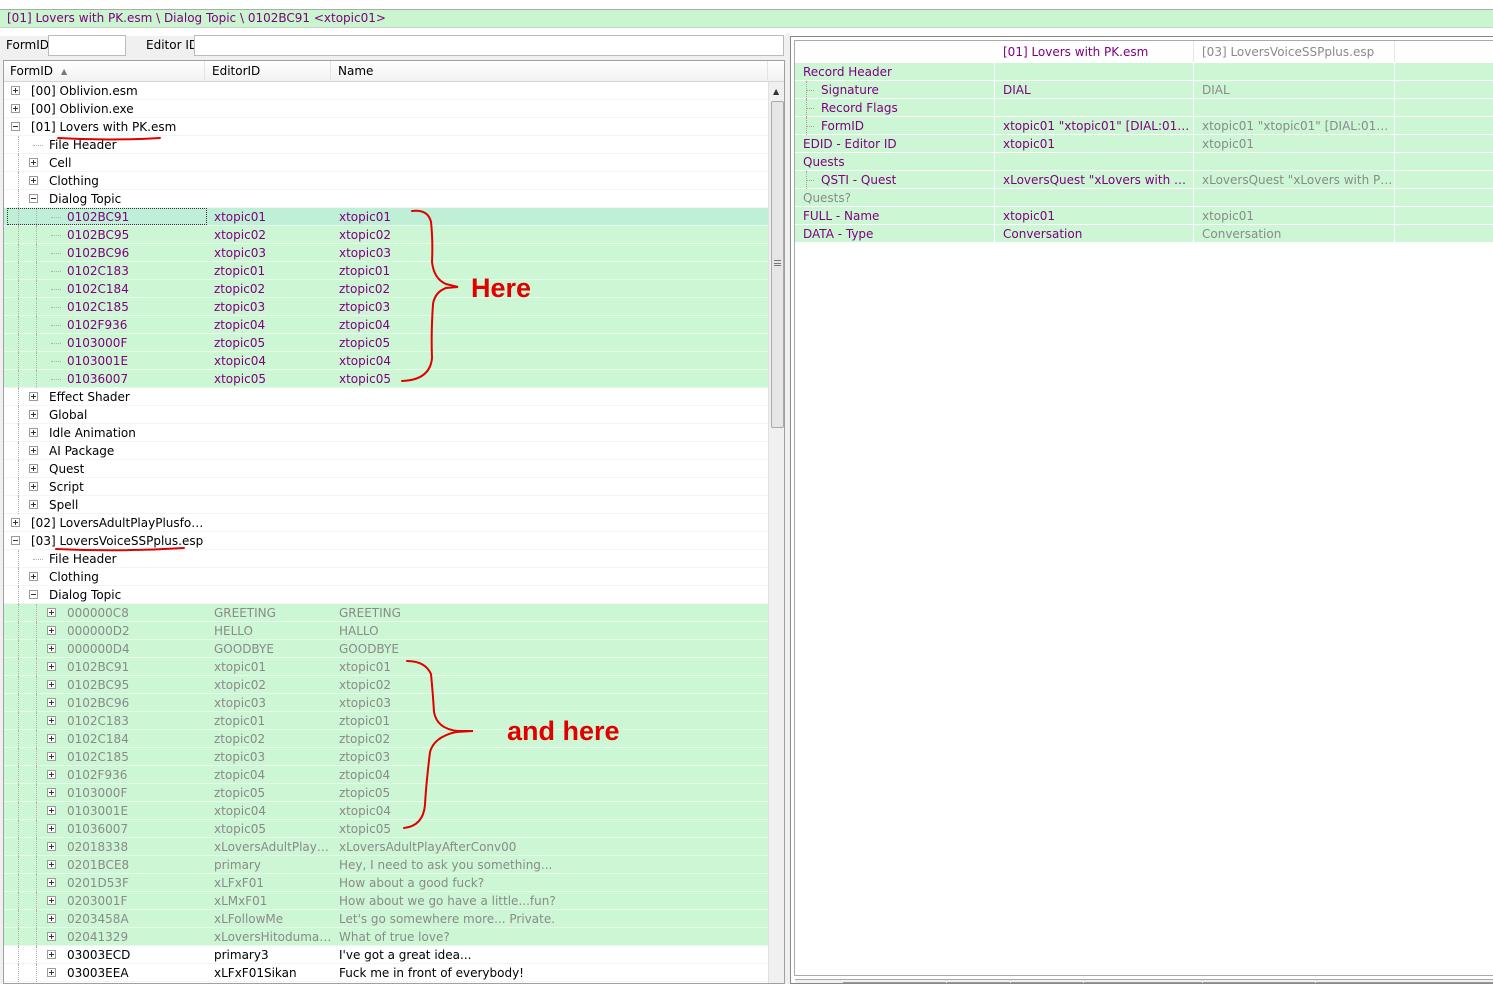 This screenshot has height=984, width=1493. I want to click on record-view-row: Quests?, so click(1144, 198).